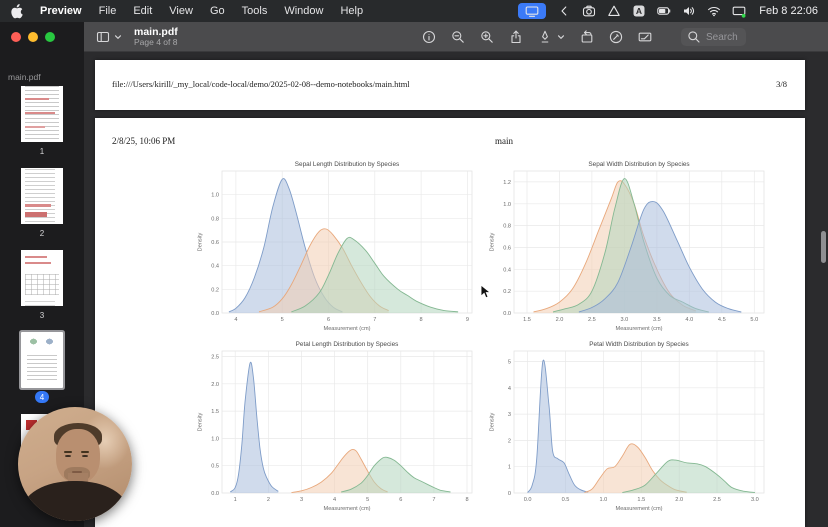 This screenshot has width=828, height=527. Describe the element at coordinates (255, 11) in the screenshot. I see `menu-item-tools: Tools` at that location.